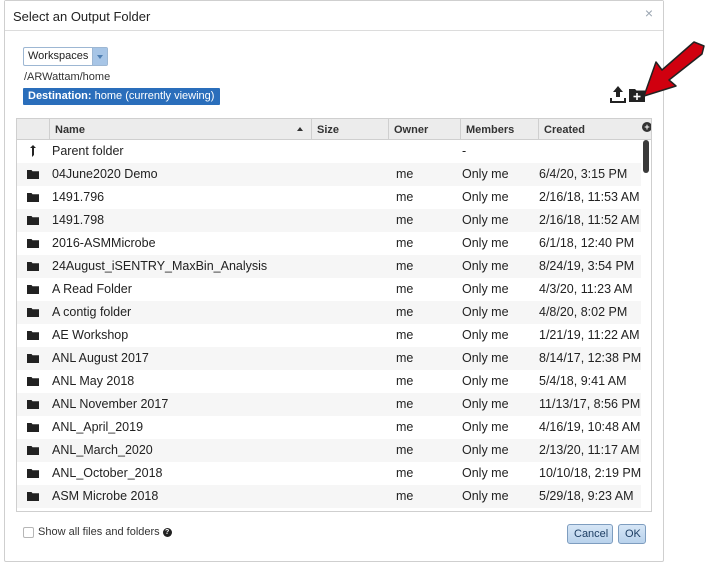 The image size is (710, 566). What do you see at coordinates (586, 289) in the screenshot?
I see `row-created: 4/3/20, 11:23 AM` at bounding box center [586, 289].